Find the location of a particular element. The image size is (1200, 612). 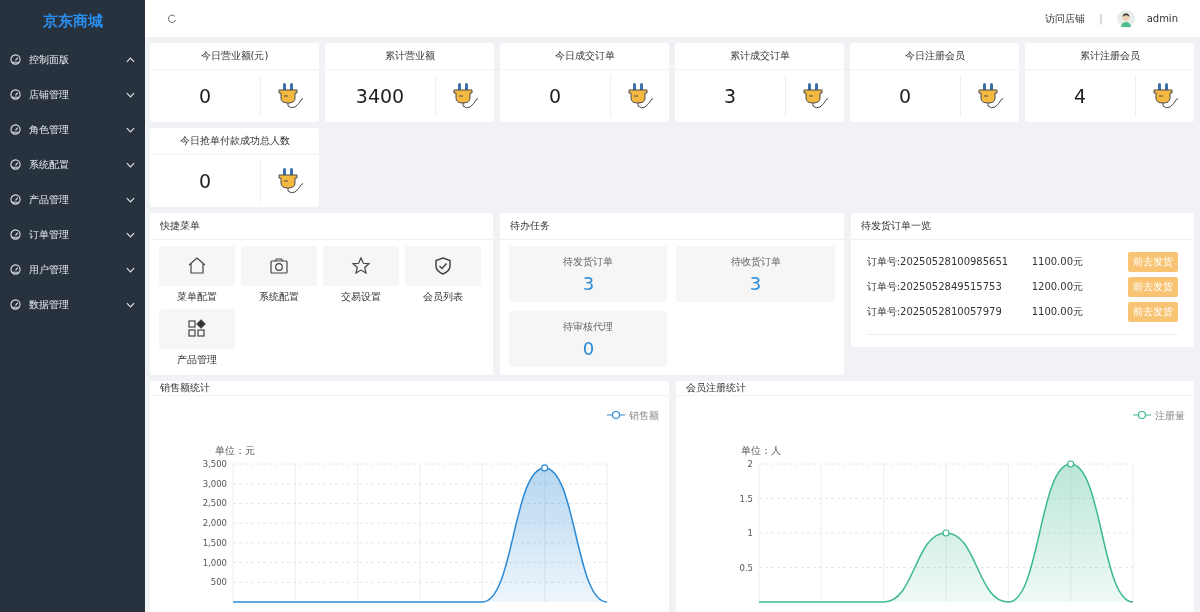

home-icon is located at coordinates (197, 266).